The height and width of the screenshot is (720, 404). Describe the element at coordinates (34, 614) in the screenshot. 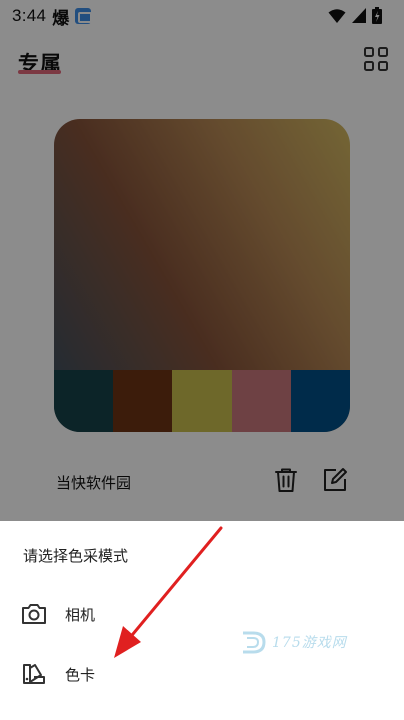

I see `camera-icon` at that location.